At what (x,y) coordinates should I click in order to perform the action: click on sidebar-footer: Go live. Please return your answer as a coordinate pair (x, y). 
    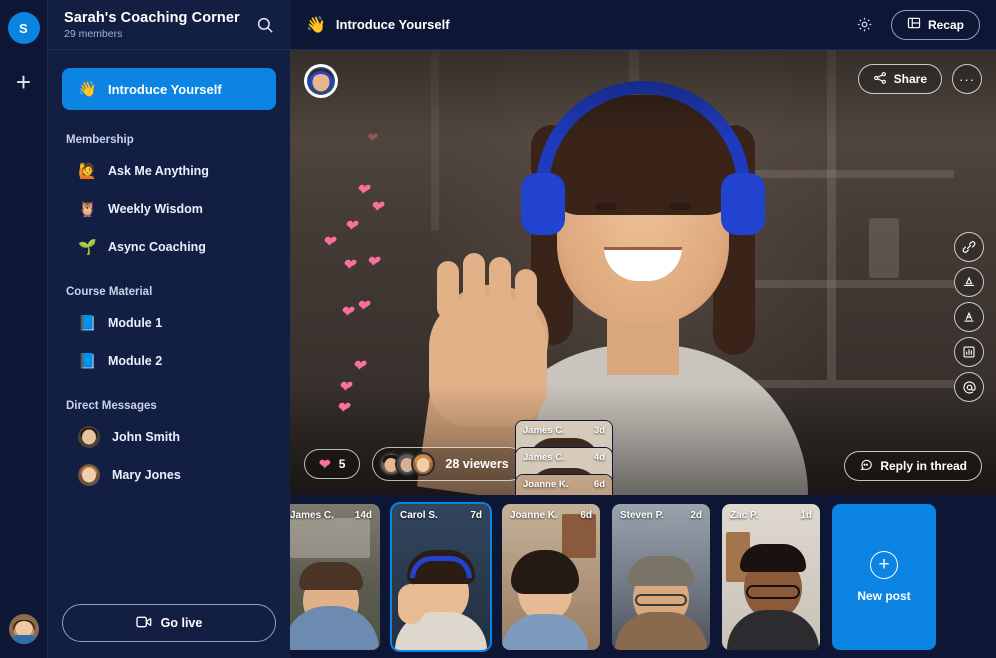
    Looking at the image, I should click on (169, 631).